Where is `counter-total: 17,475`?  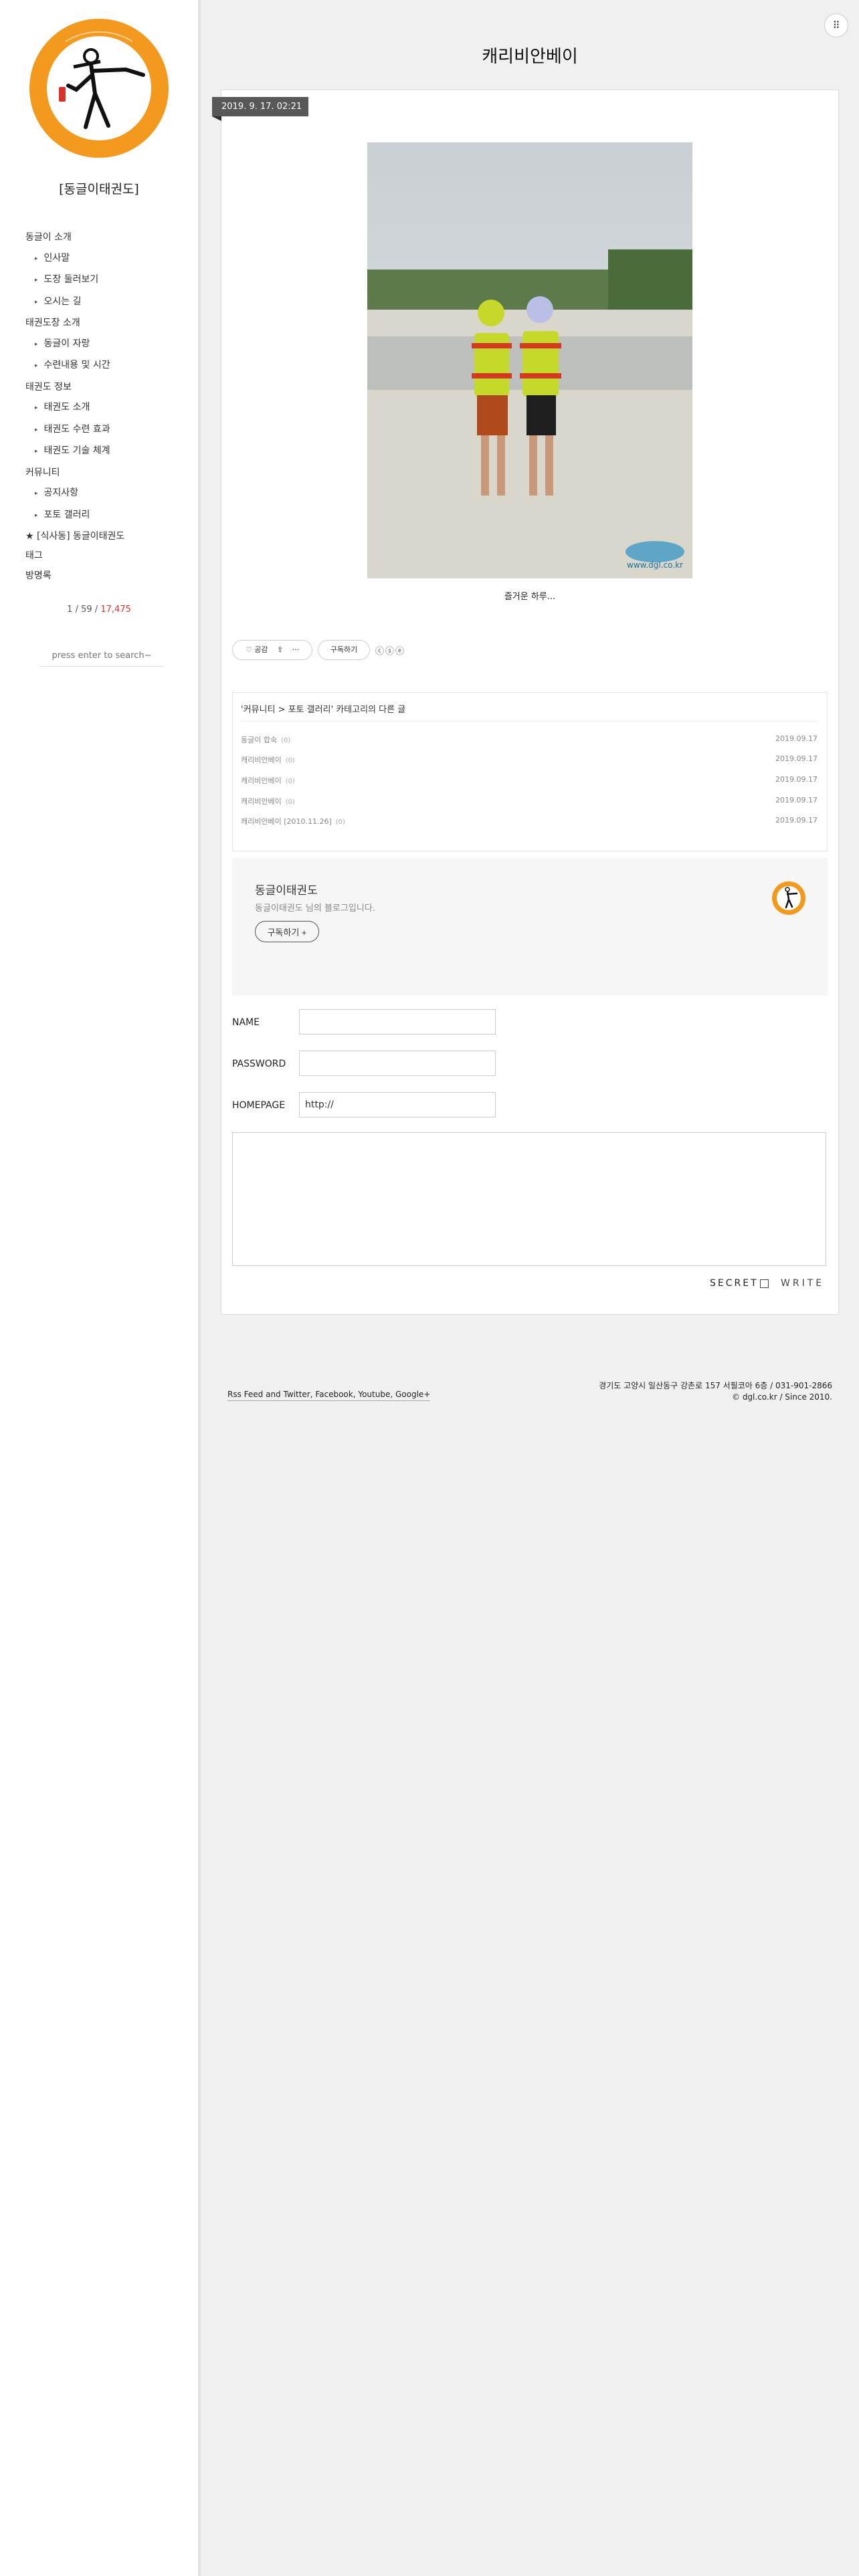
counter-total: 17,475 is located at coordinates (116, 610).